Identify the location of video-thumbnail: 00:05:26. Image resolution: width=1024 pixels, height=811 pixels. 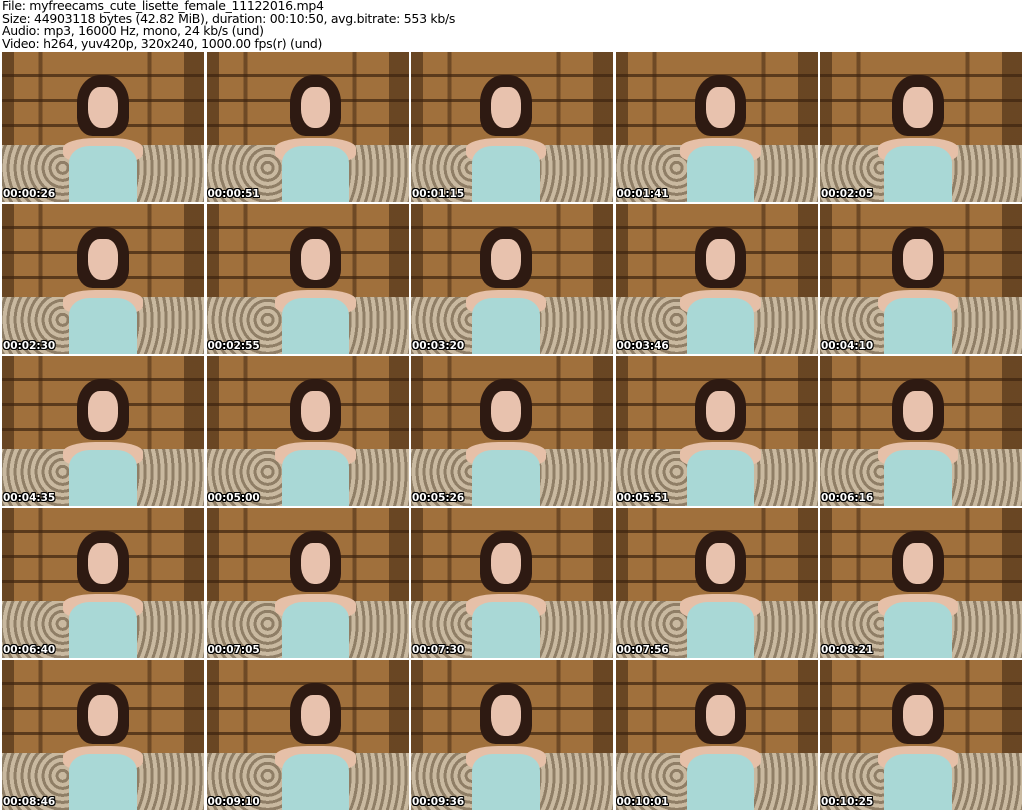
(512, 431).